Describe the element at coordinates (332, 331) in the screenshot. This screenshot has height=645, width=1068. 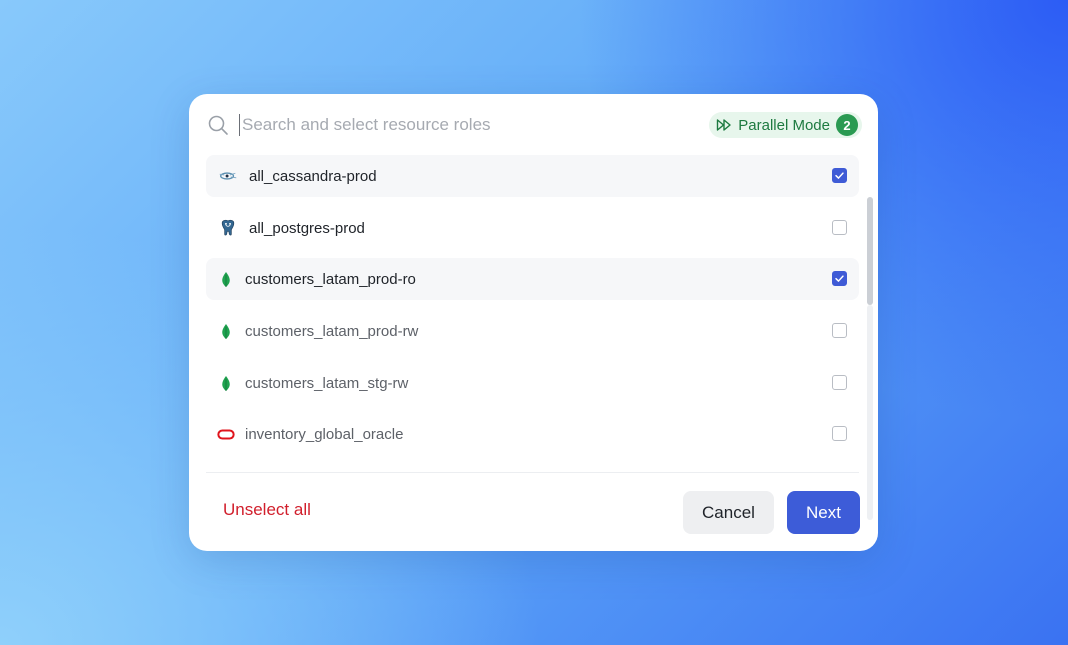
I see `list-item-label: customers_latam_prod-rw` at that location.